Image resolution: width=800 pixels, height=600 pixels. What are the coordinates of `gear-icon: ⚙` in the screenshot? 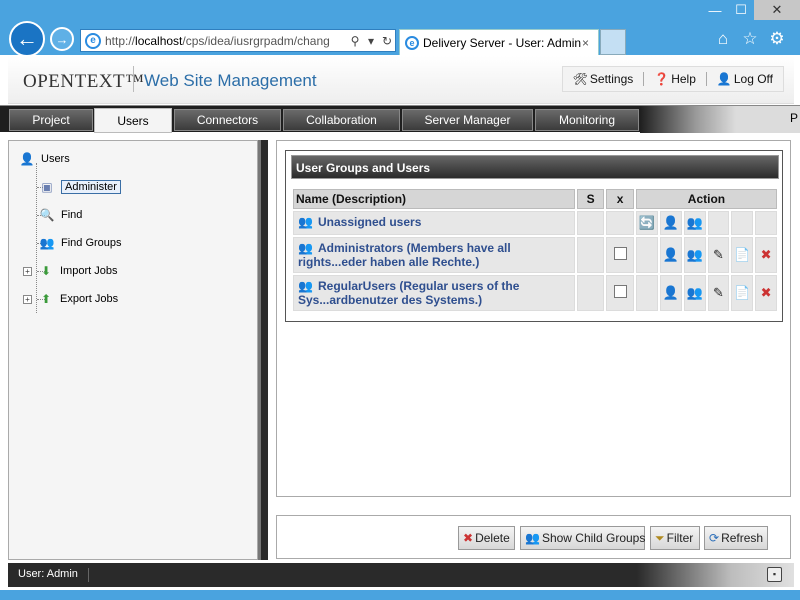 It's located at (777, 39).